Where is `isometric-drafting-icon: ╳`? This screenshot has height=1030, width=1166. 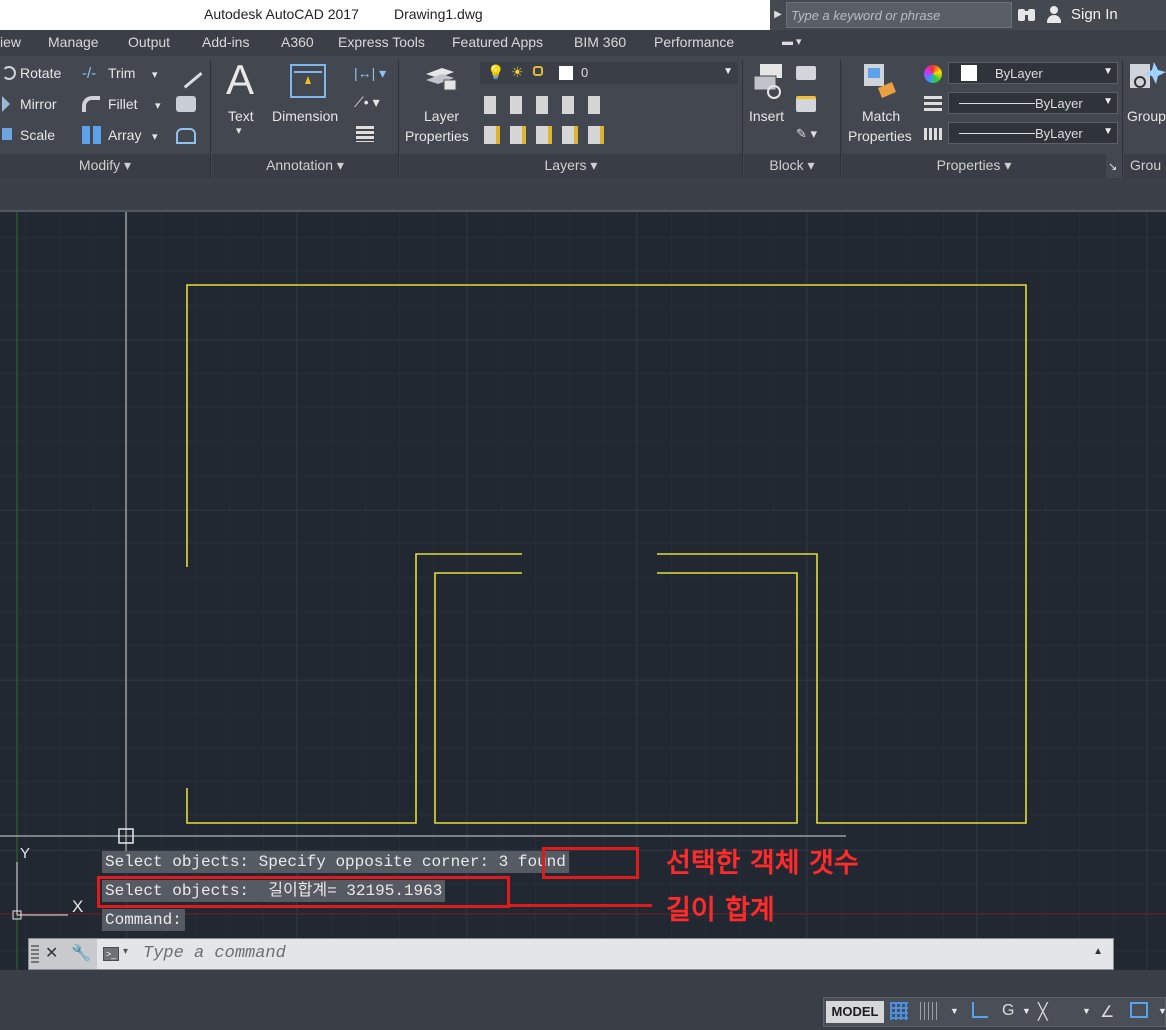 isometric-drafting-icon: ╳ is located at coordinates (1043, 1012).